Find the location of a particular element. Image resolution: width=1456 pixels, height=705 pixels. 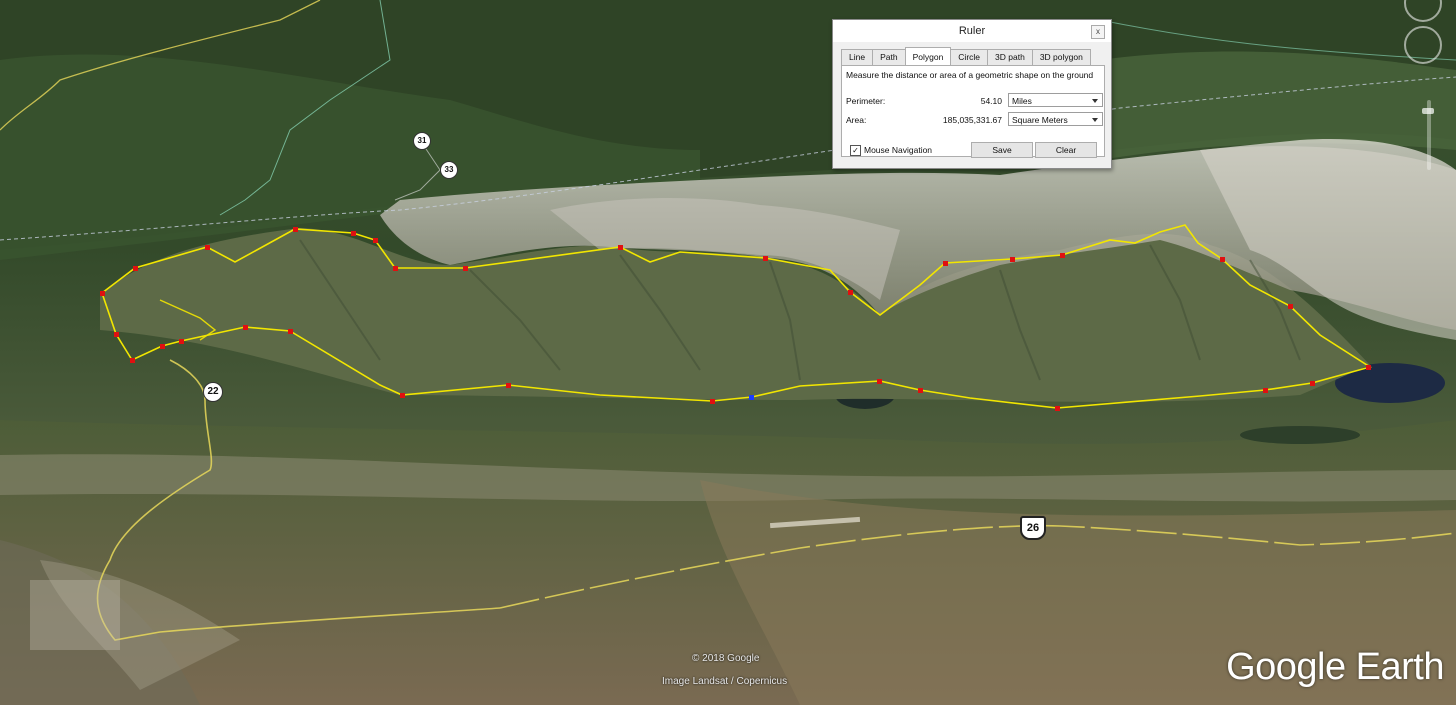

google-earth-logo: Google Earth is located at coordinates (1335, 667).